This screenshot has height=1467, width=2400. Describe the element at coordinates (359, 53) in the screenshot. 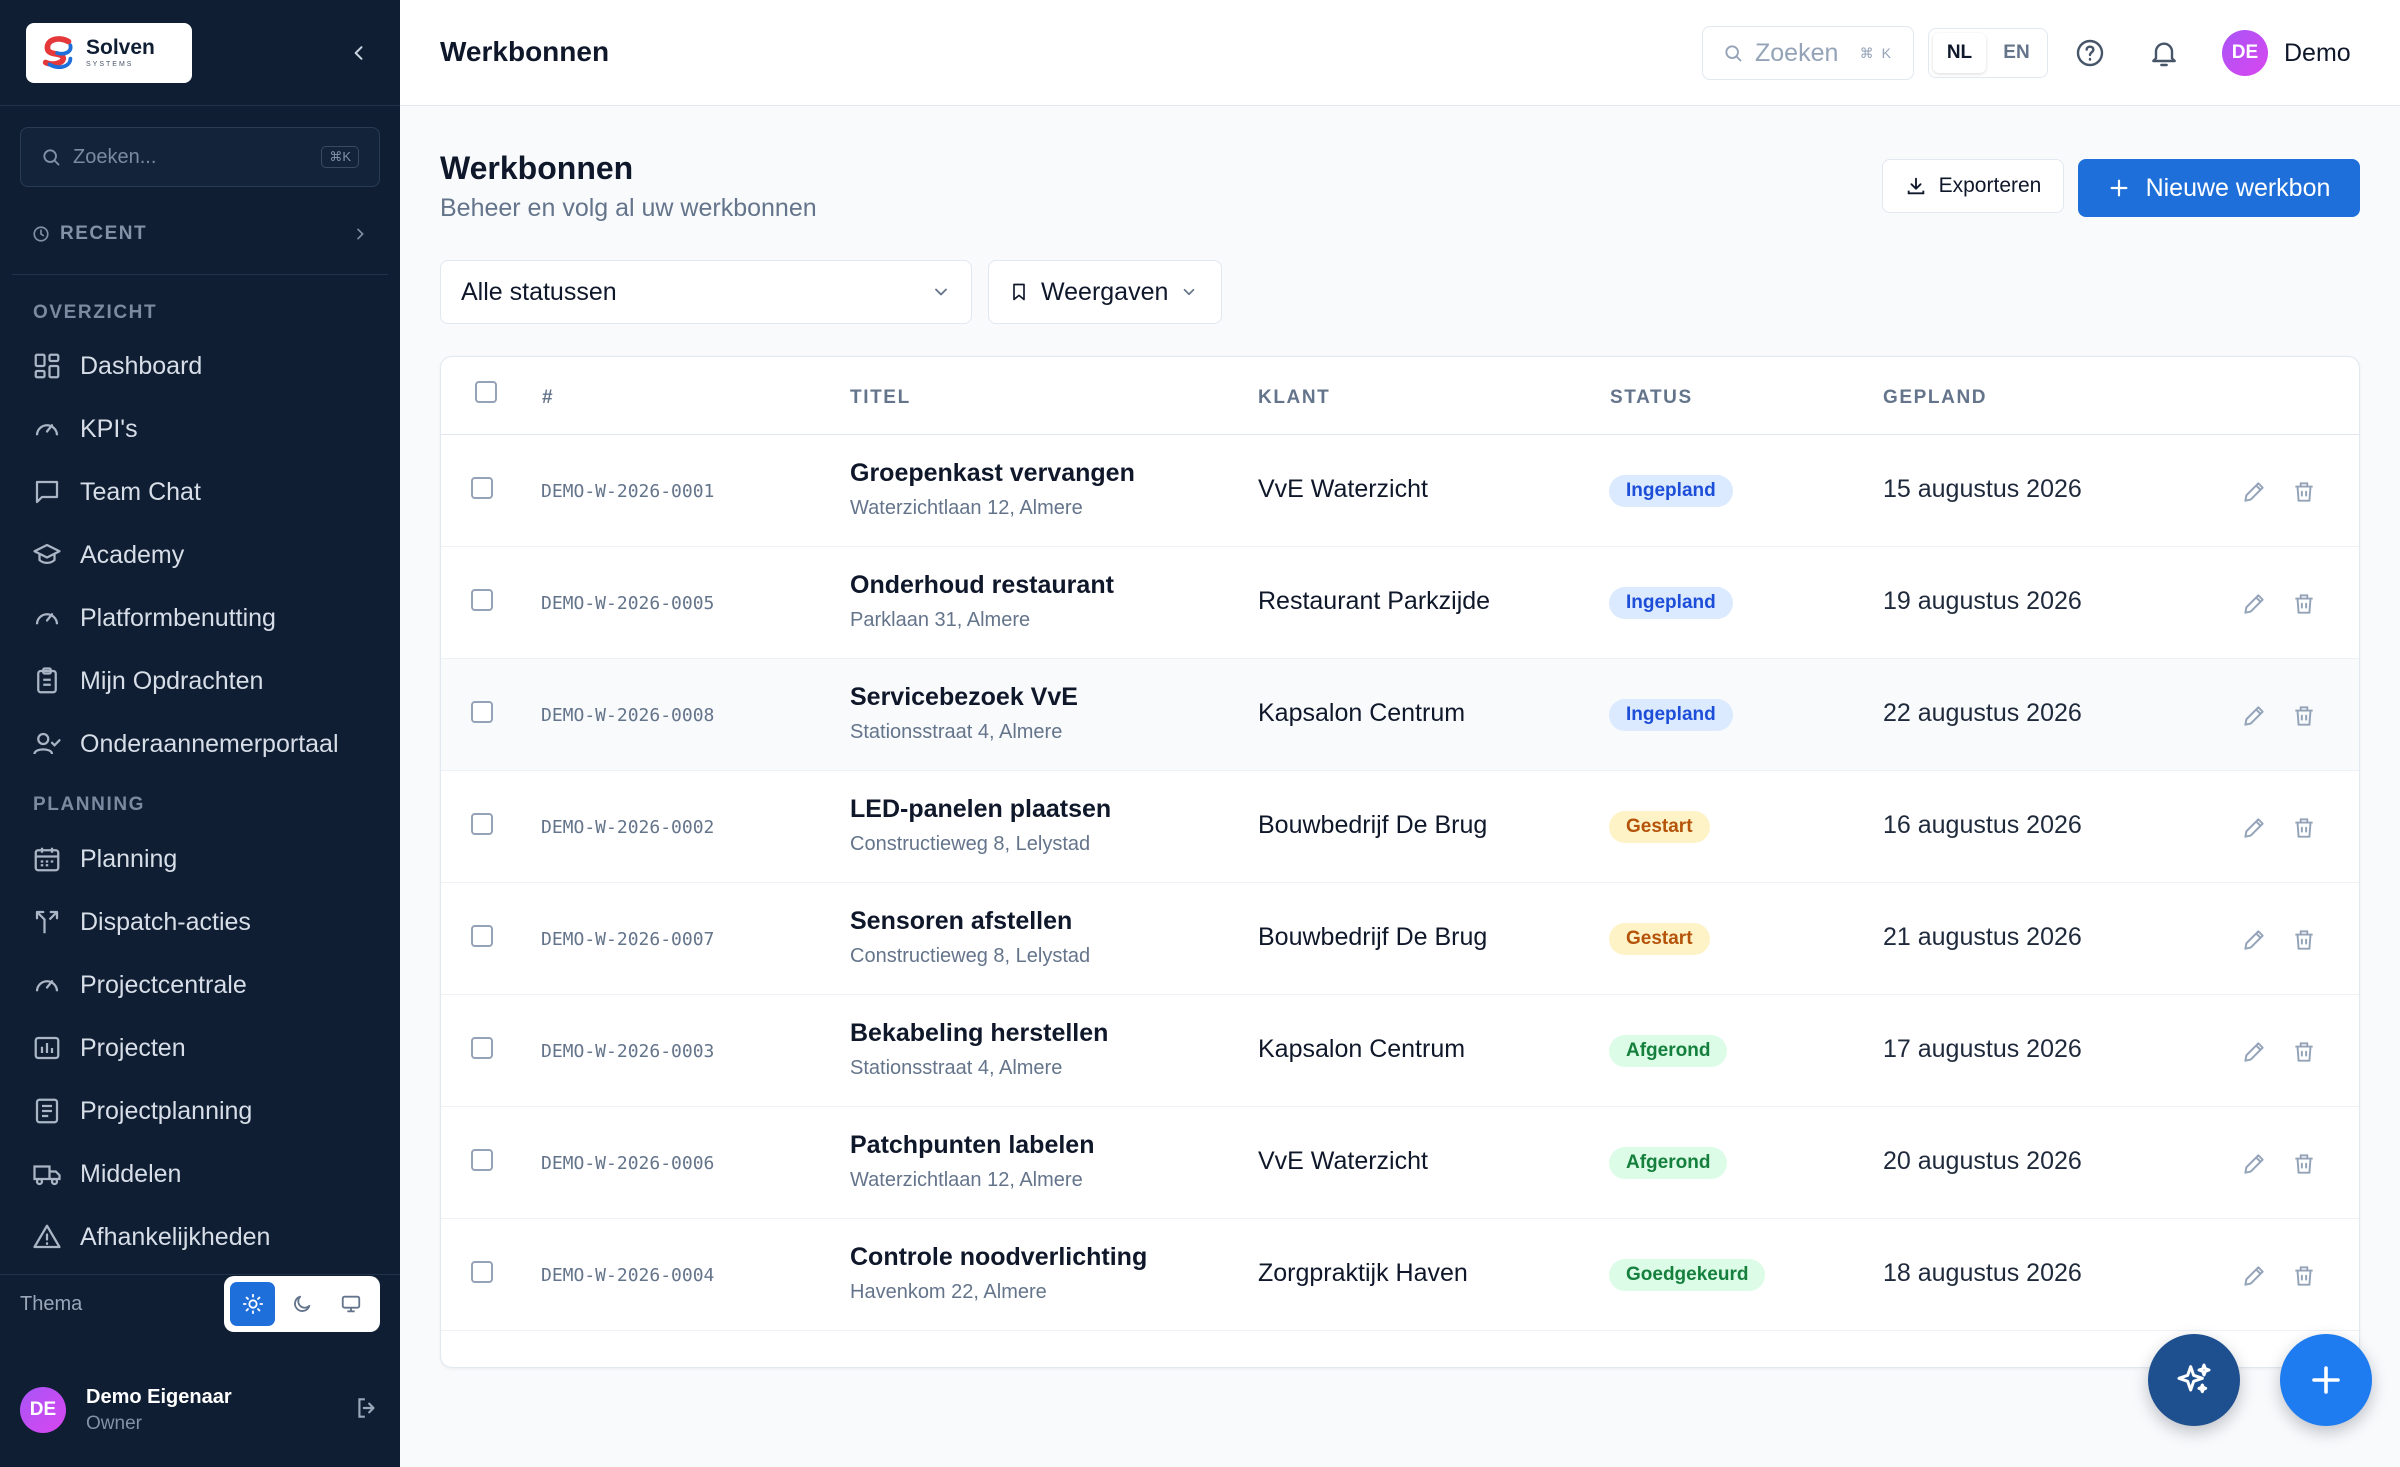

I see `collapse-sidebar-button` at that location.